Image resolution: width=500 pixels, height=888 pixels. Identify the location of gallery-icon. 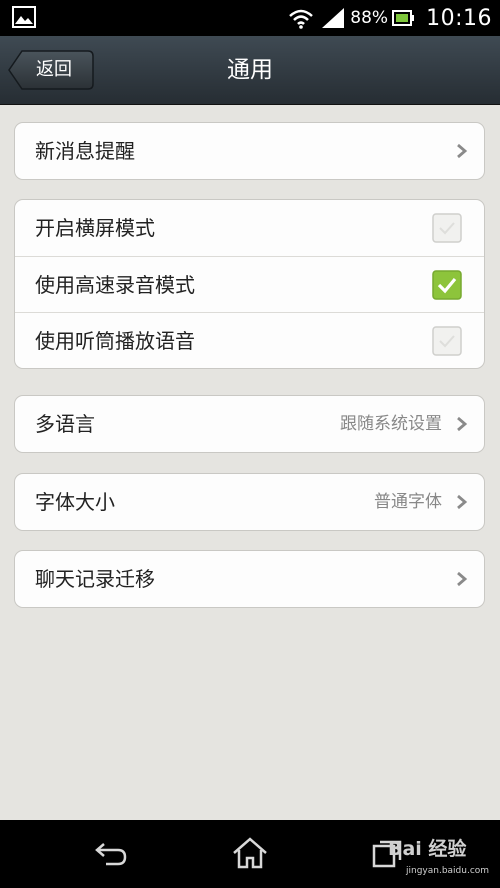
(24, 17).